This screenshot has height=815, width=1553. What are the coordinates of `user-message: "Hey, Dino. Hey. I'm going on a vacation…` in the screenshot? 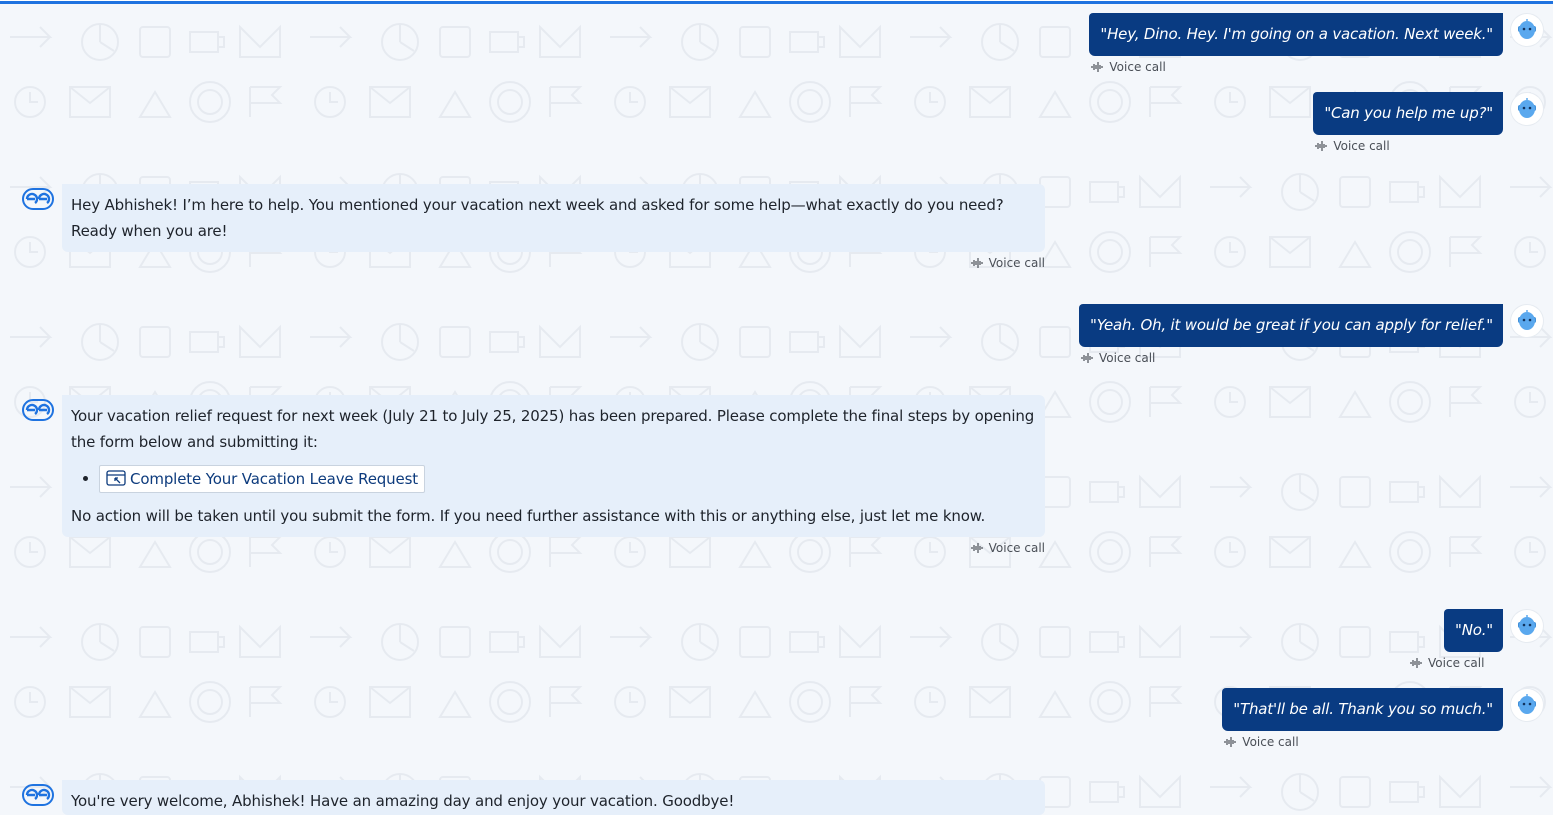 It's located at (1316, 44).